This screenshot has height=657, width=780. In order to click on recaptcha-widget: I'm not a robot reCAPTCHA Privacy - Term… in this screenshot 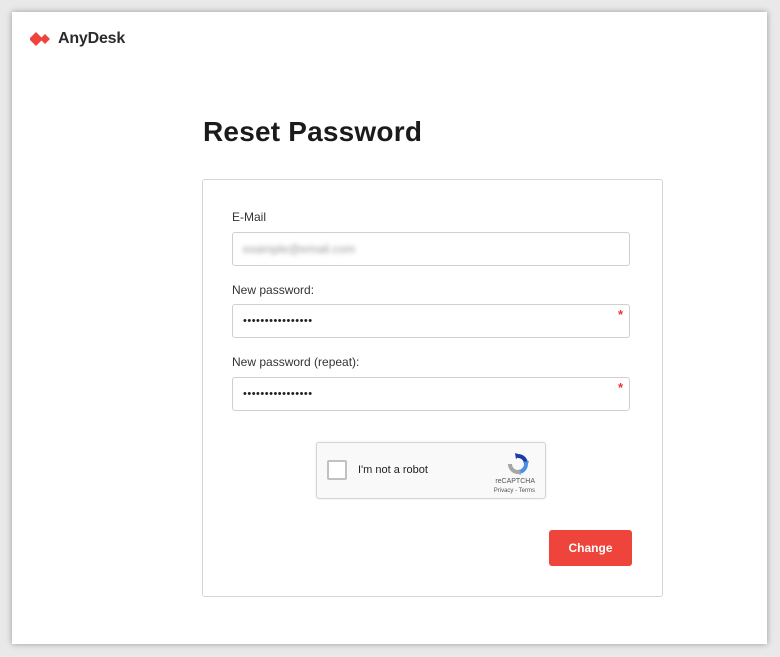, I will do `click(431, 470)`.